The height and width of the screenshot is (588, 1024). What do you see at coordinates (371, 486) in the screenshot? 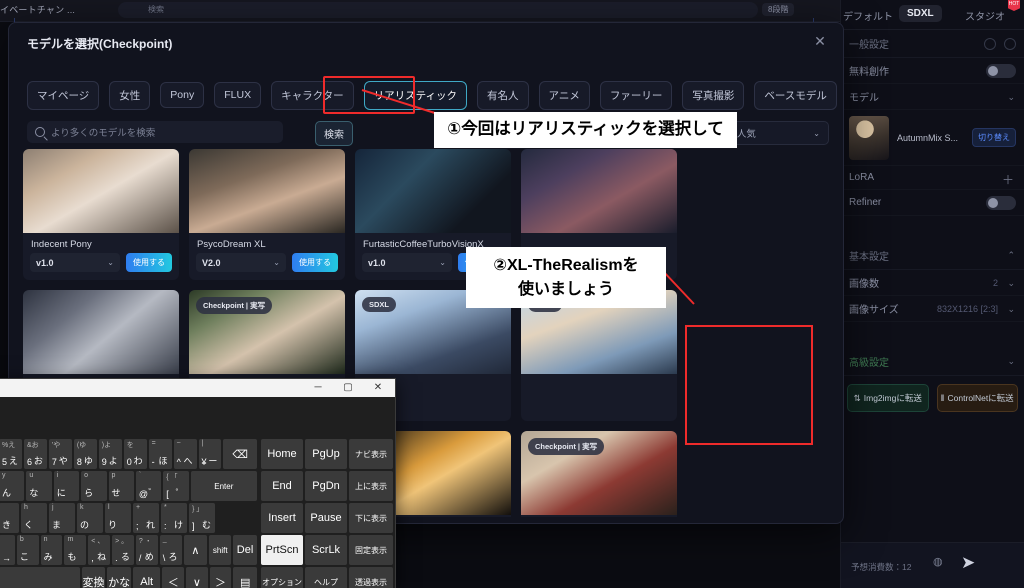
I see `keyboard-key-上に表示: 上に表示` at bounding box center [371, 486].